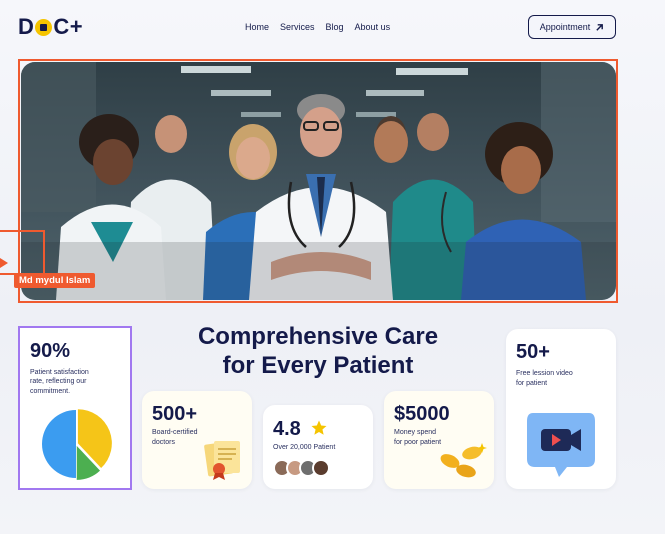 The height and width of the screenshot is (534, 665). Describe the element at coordinates (175, 432) in the screenshot. I see `doctors-caption-1: Board-certified` at that location.